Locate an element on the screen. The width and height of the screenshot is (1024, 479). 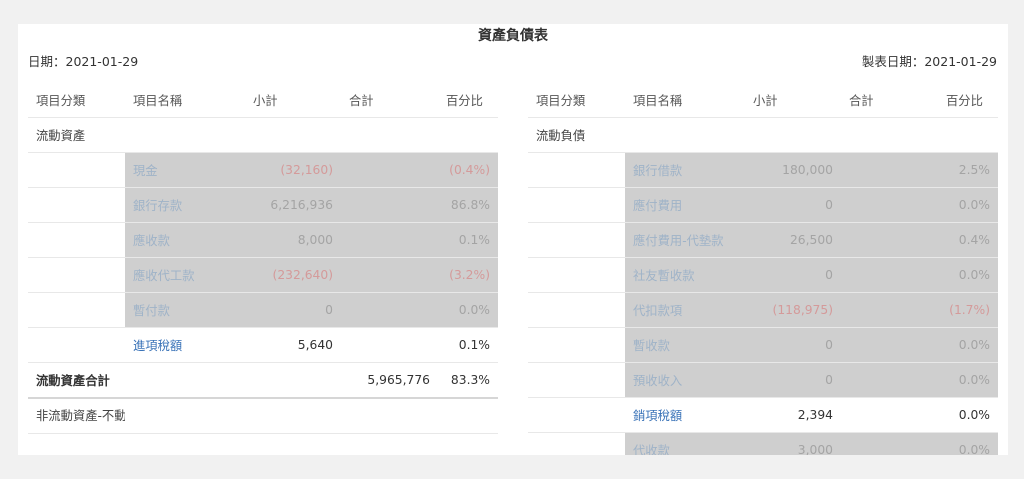
section-row: 非流動資產-不動產、廠房、設備 is located at coordinates (263, 416).